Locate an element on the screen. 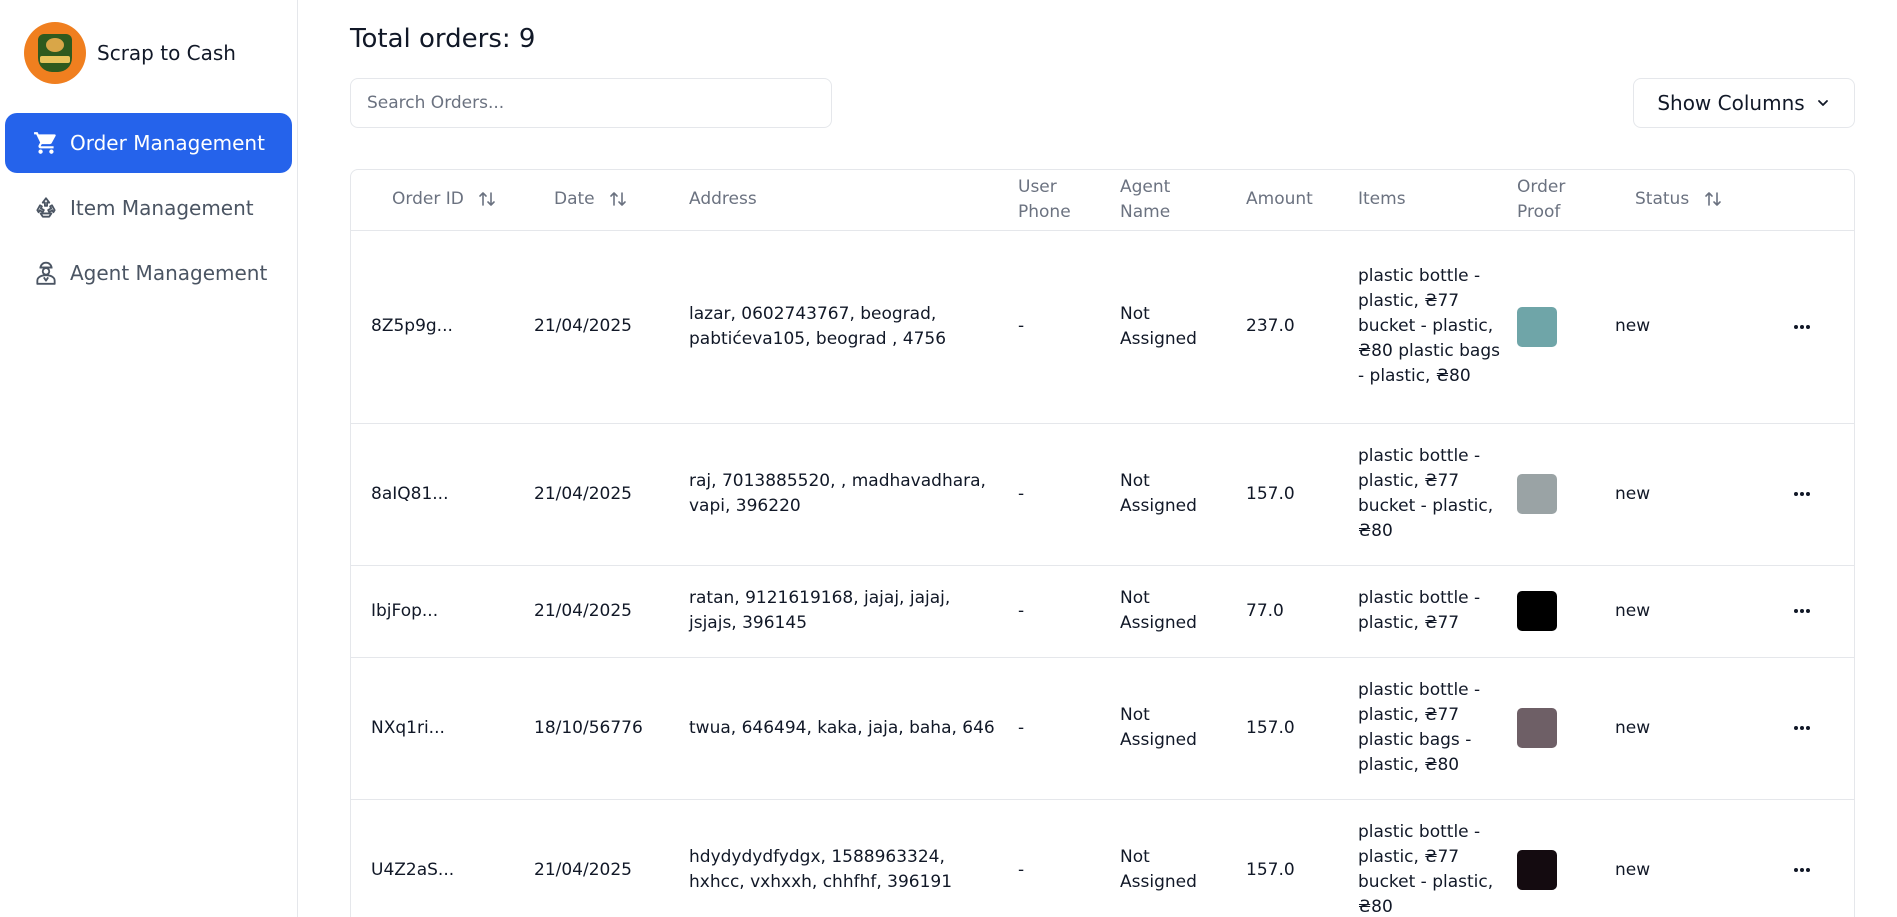  header-user-phone: User Phone is located at coordinates (1069, 200).